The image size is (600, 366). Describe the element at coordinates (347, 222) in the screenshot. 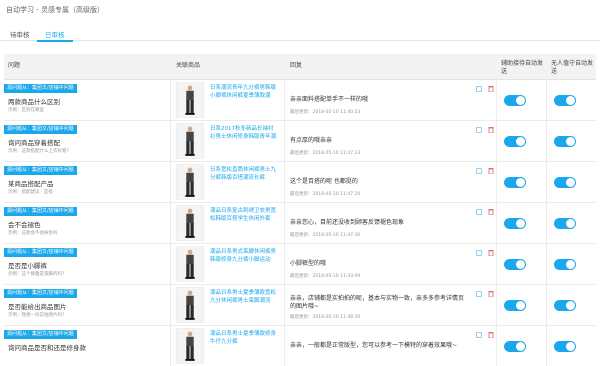

I see `reply-text: 亲亲您心，目前还没收到顾客反馈褪色现象` at that location.